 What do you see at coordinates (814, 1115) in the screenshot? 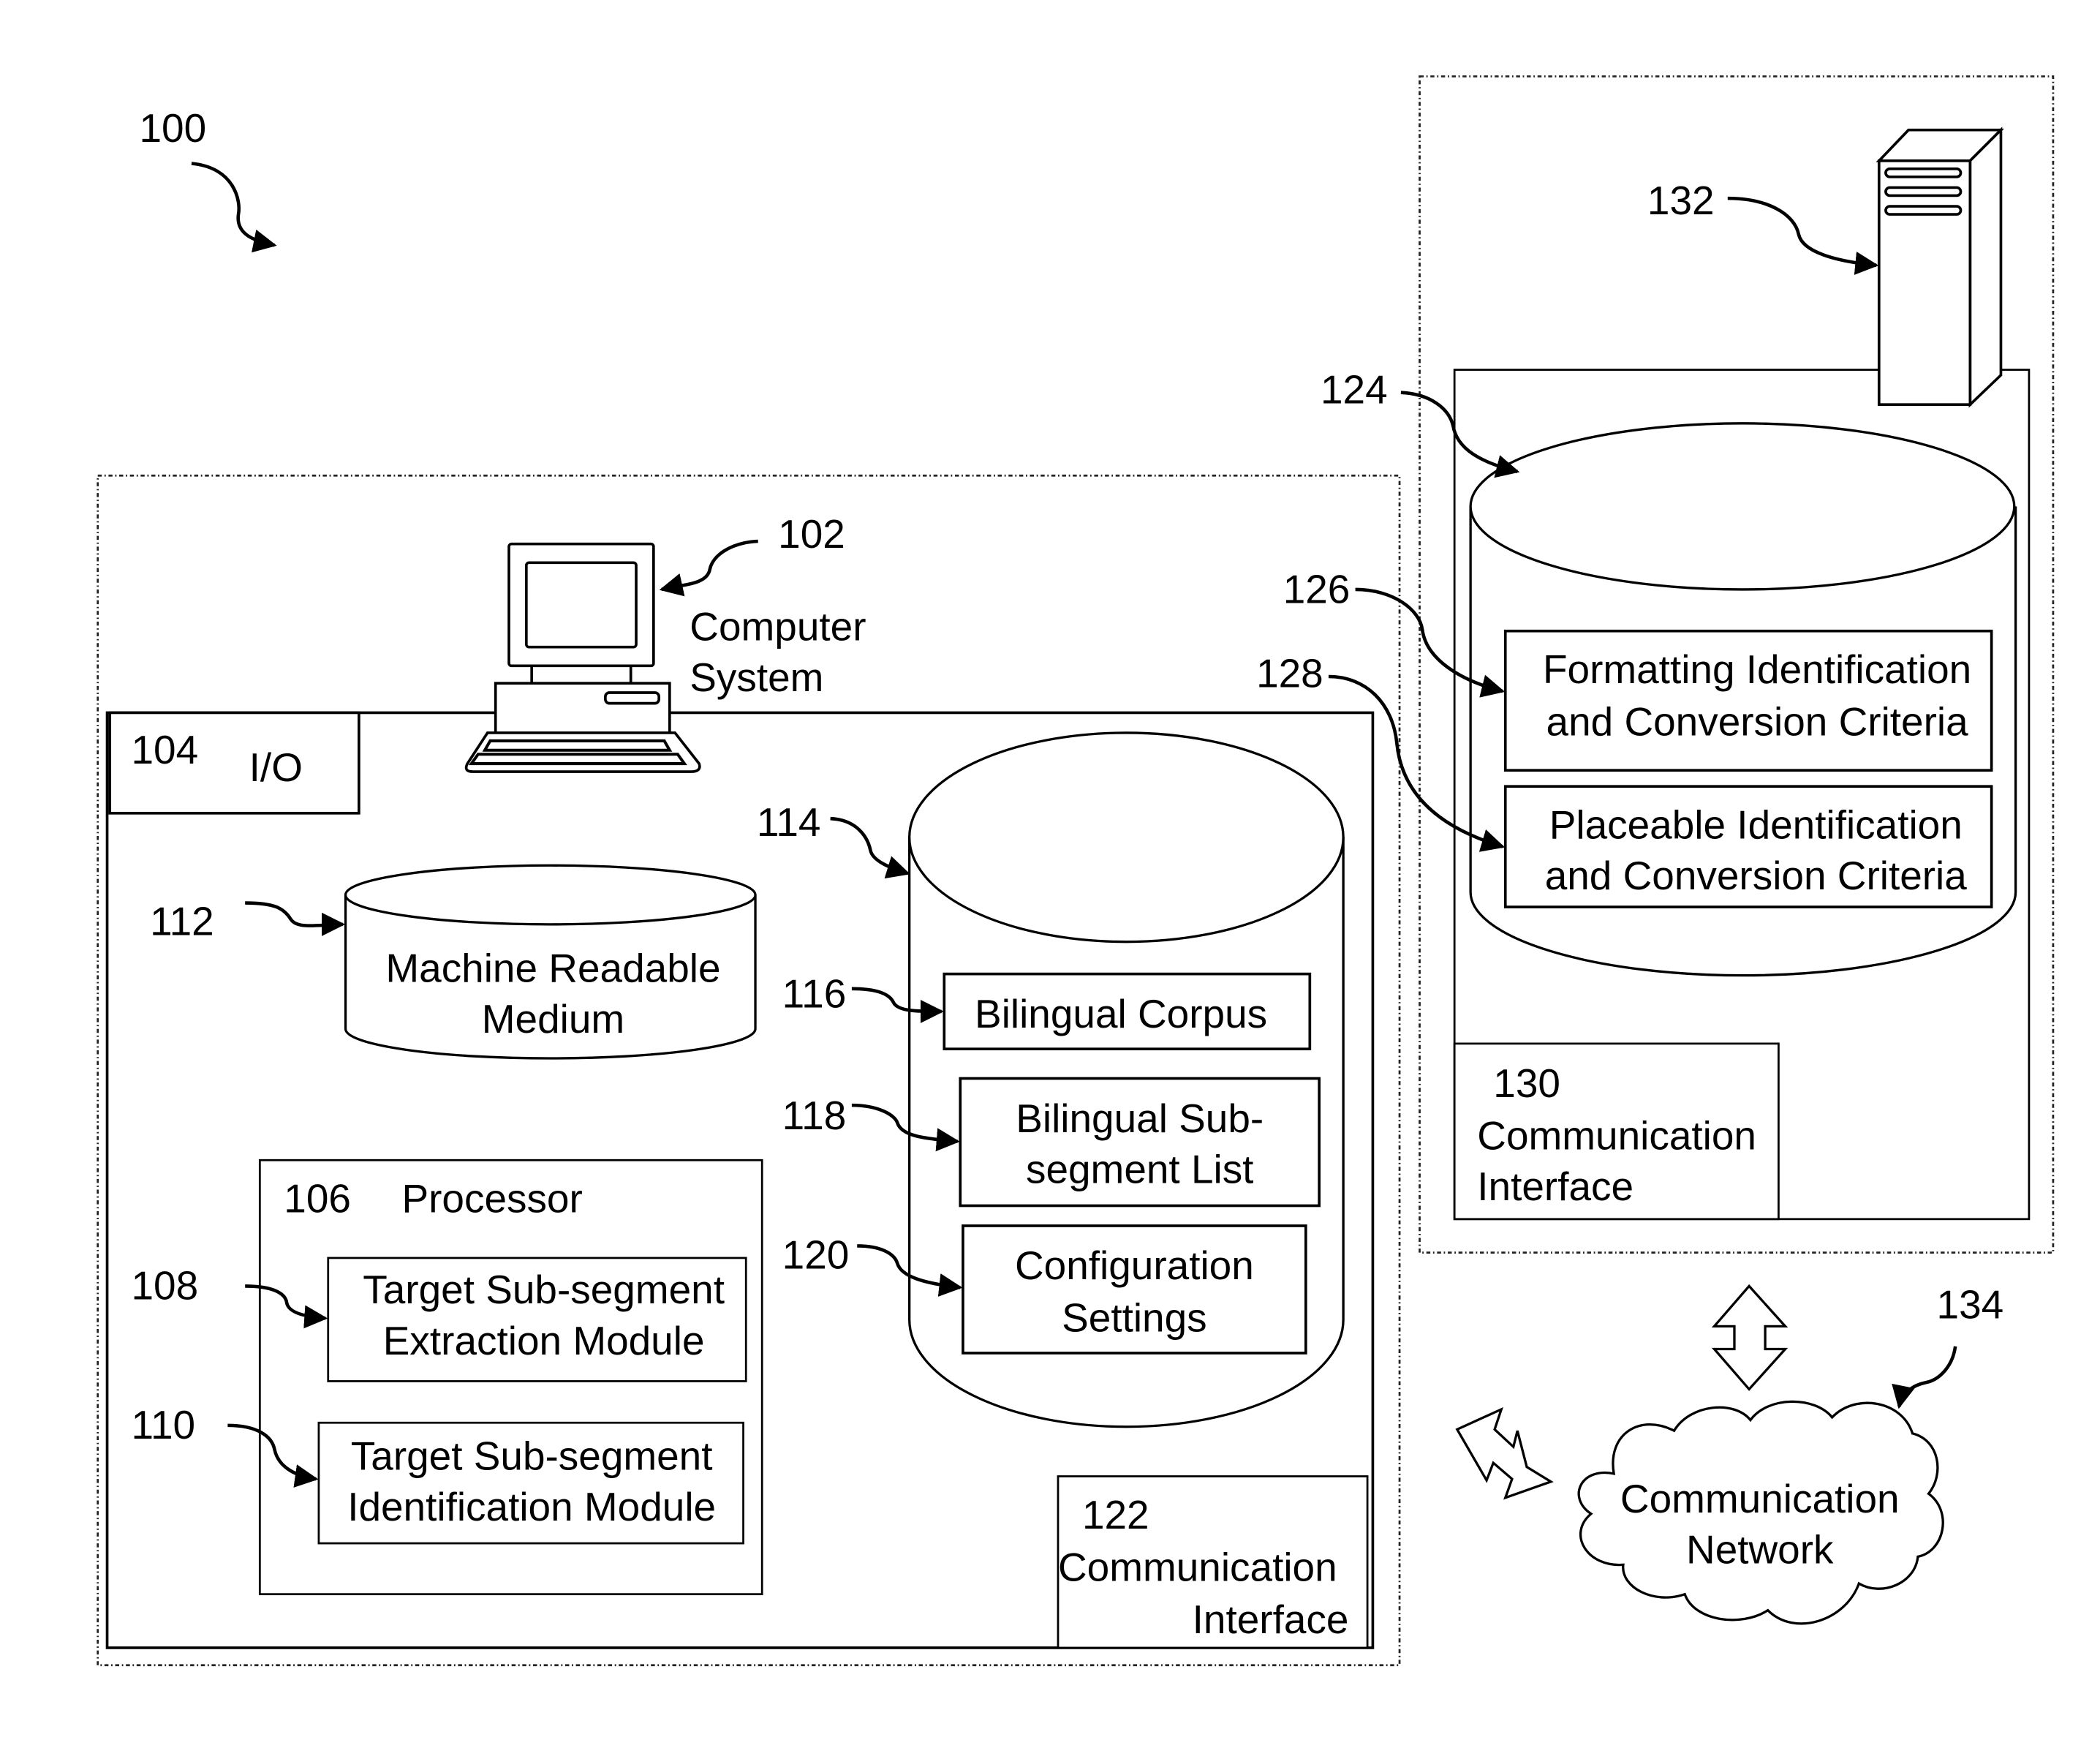
I see `sub-segment-list-ref: 118` at bounding box center [814, 1115].